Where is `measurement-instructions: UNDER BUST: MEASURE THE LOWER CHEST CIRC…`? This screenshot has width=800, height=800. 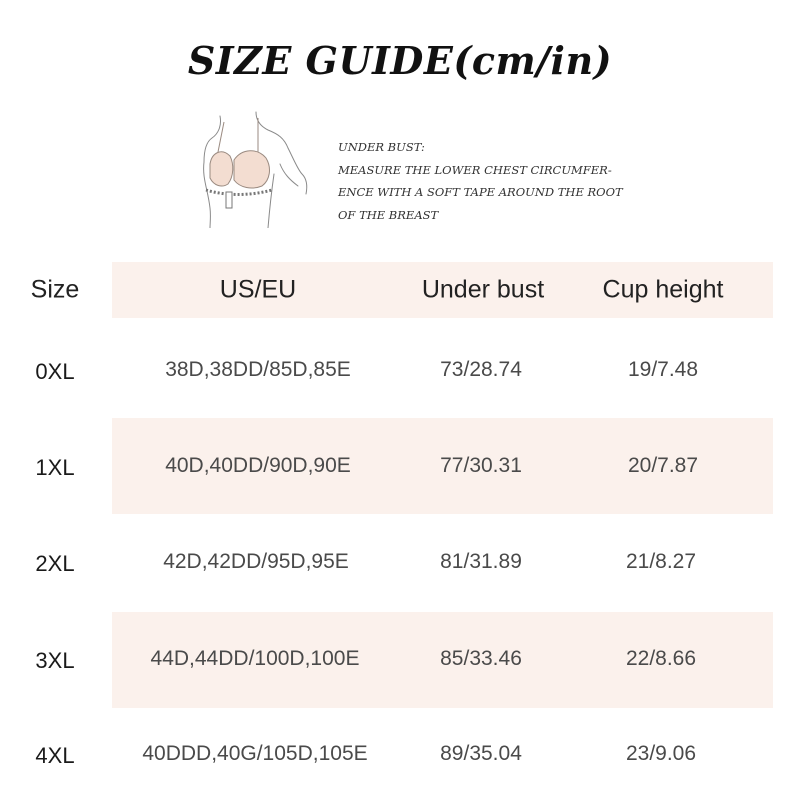
measurement-instructions: UNDER BUST: MEASURE THE LOWER CHEST CIRC… is located at coordinates (493, 181).